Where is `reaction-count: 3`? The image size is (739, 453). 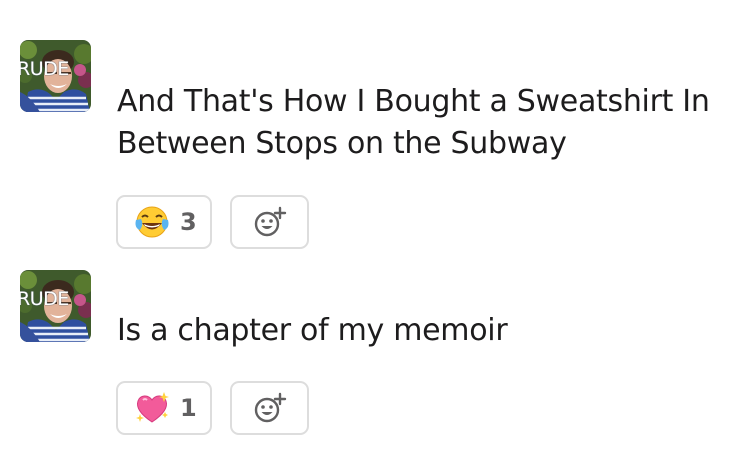
reaction-count: 3 is located at coordinates (188, 222).